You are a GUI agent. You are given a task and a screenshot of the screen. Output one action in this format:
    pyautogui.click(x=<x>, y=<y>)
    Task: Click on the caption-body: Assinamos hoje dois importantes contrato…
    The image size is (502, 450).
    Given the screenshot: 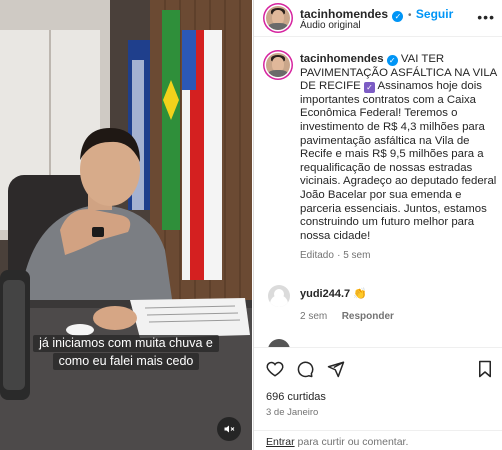 What is the action you would take?
    pyautogui.click(x=398, y=161)
    